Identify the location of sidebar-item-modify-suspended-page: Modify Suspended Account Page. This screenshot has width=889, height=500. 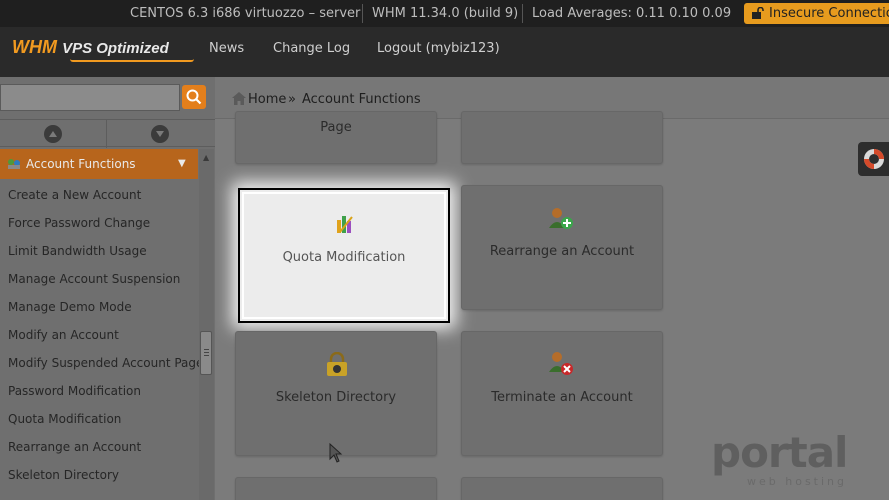
(105, 363).